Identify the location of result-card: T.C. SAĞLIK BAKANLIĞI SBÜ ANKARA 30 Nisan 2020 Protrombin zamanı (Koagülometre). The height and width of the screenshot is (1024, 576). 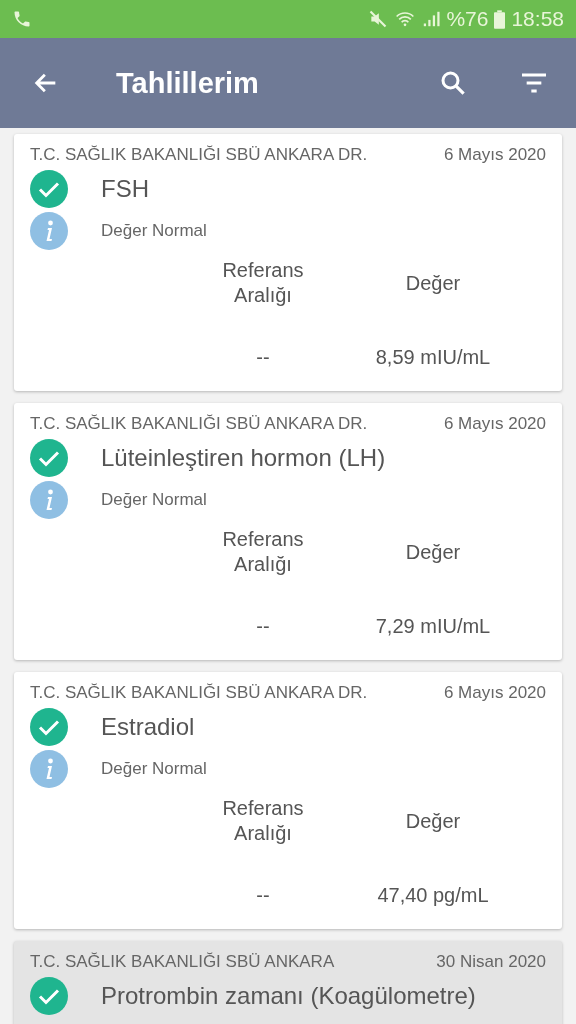
(288, 982).